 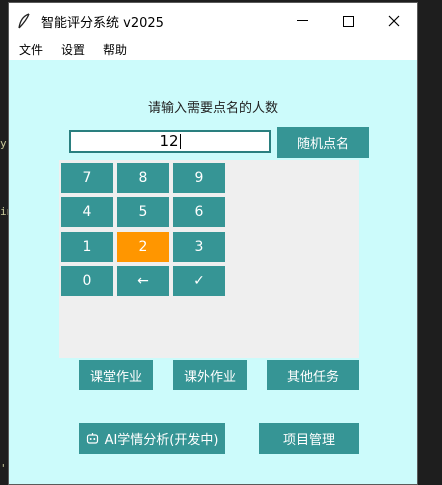 What do you see at coordinates (116, 375) in the screenshot?
I see `classwork-button: 课堂作业` at bounding box center [116, 375].